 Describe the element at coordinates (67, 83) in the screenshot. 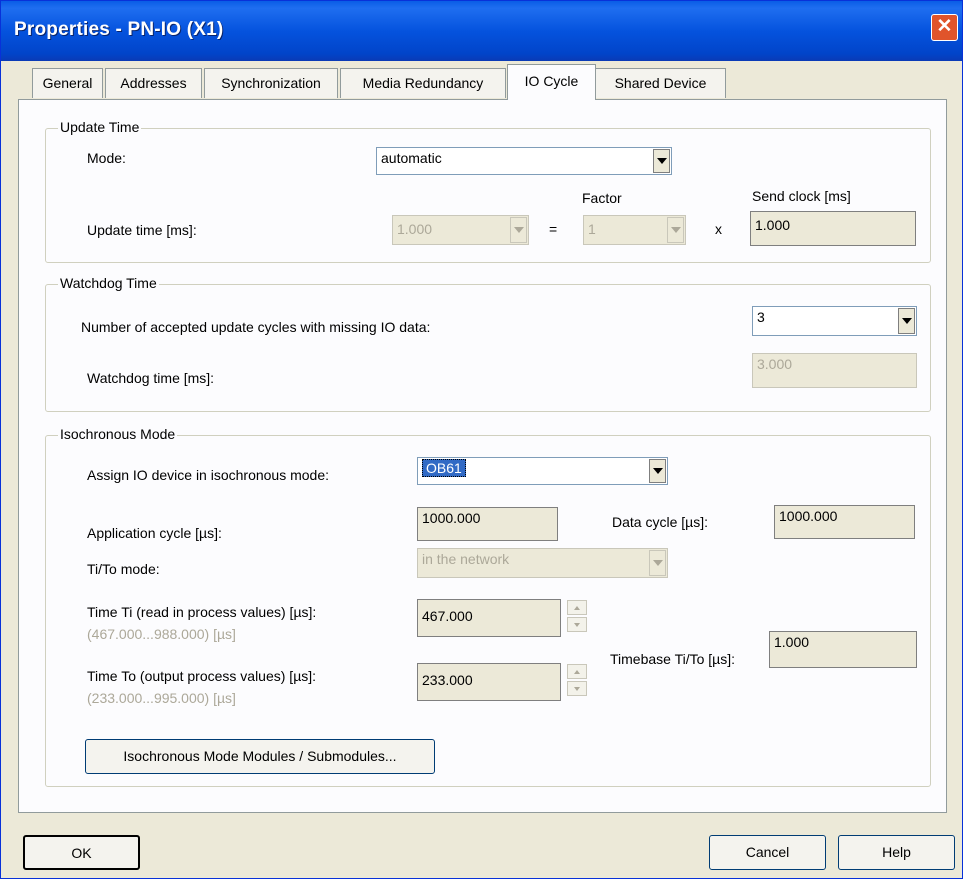

I see `tab-general: General` at that location.